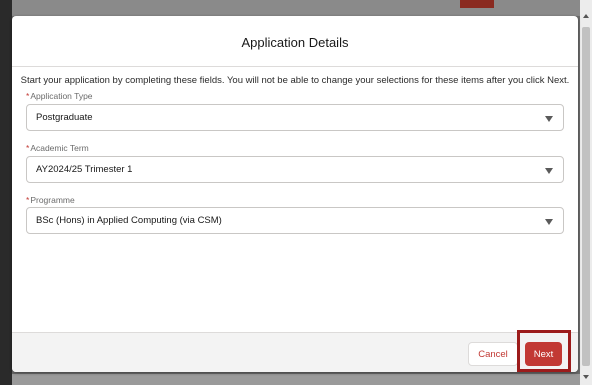 Image resolution: width=592 pixels, height=385 pixels. I want to click on academic-term-label-text: Academic Term, so click(59, 148).